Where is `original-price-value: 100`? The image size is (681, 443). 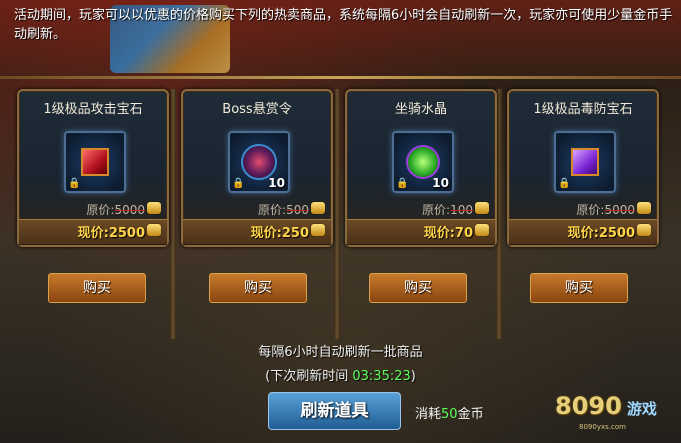 original-price-value: 100 is located at coordinates (461, 210).